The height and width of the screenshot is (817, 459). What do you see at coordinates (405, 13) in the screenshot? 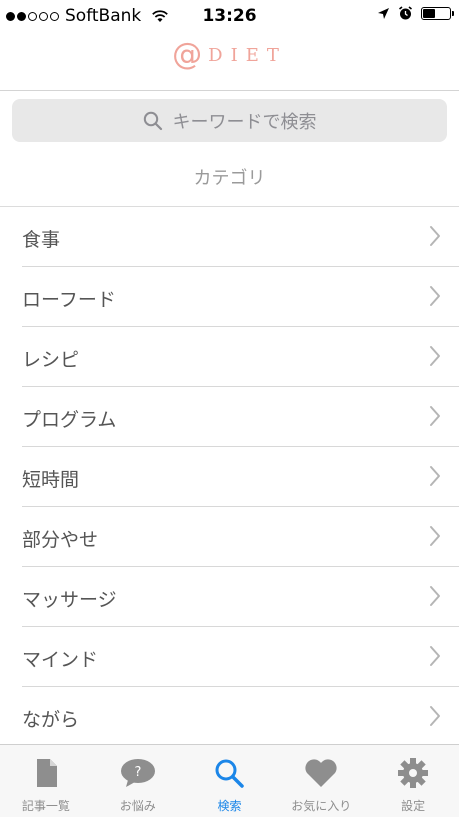
I see `alarm-clock-icon` at bounding box center [405, 13].